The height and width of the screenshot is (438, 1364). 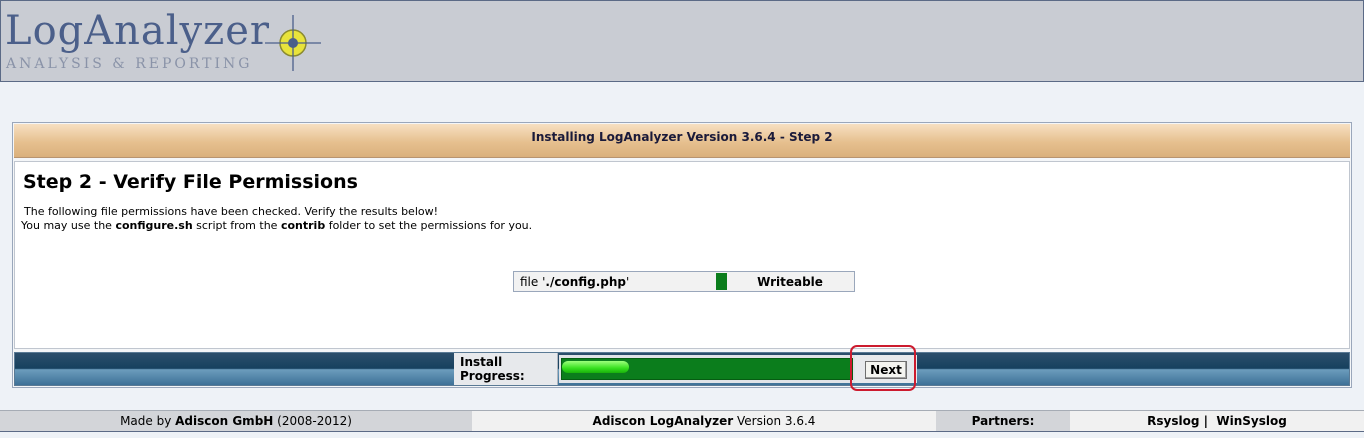 I want to click on next-button: Next, so click(x=886, y=370).